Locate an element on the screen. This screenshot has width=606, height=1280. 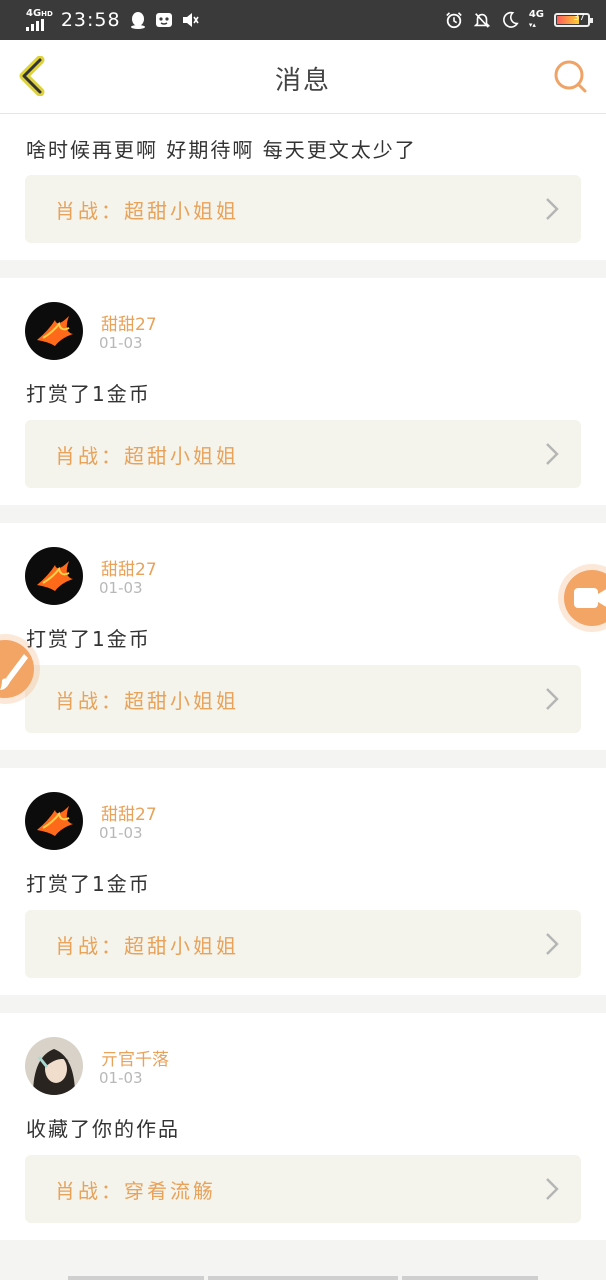
clock: 23:58 is located at coordinates (90, 20).